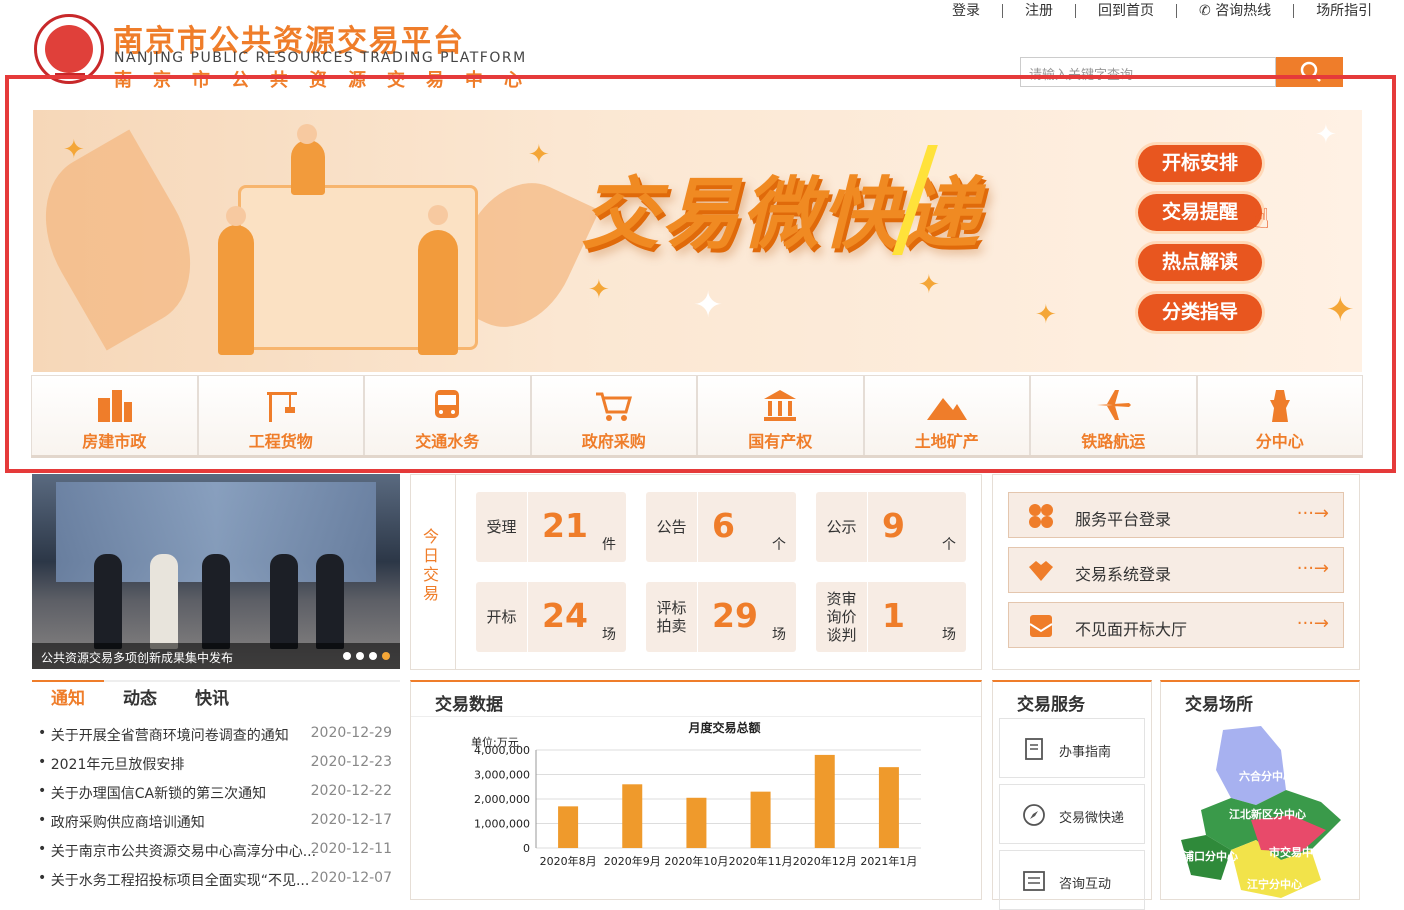  I want to click on nav-venue-guide: 场所指引, so click(1343, 11).